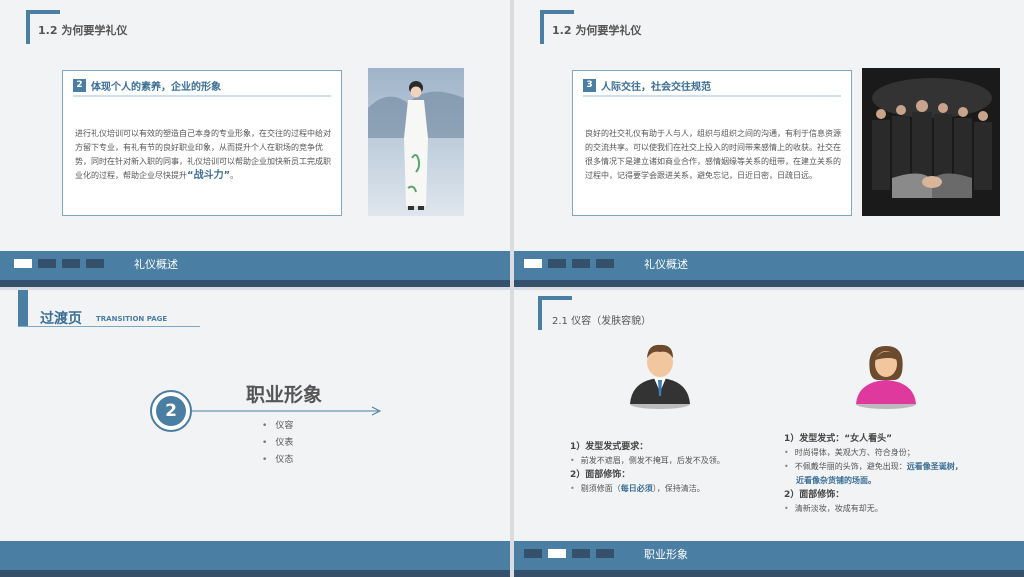 The width and height of the screenshot is (1024, 577). I want to click on chapter-list: 仪容 仪表 仪态, so click(277, 443).